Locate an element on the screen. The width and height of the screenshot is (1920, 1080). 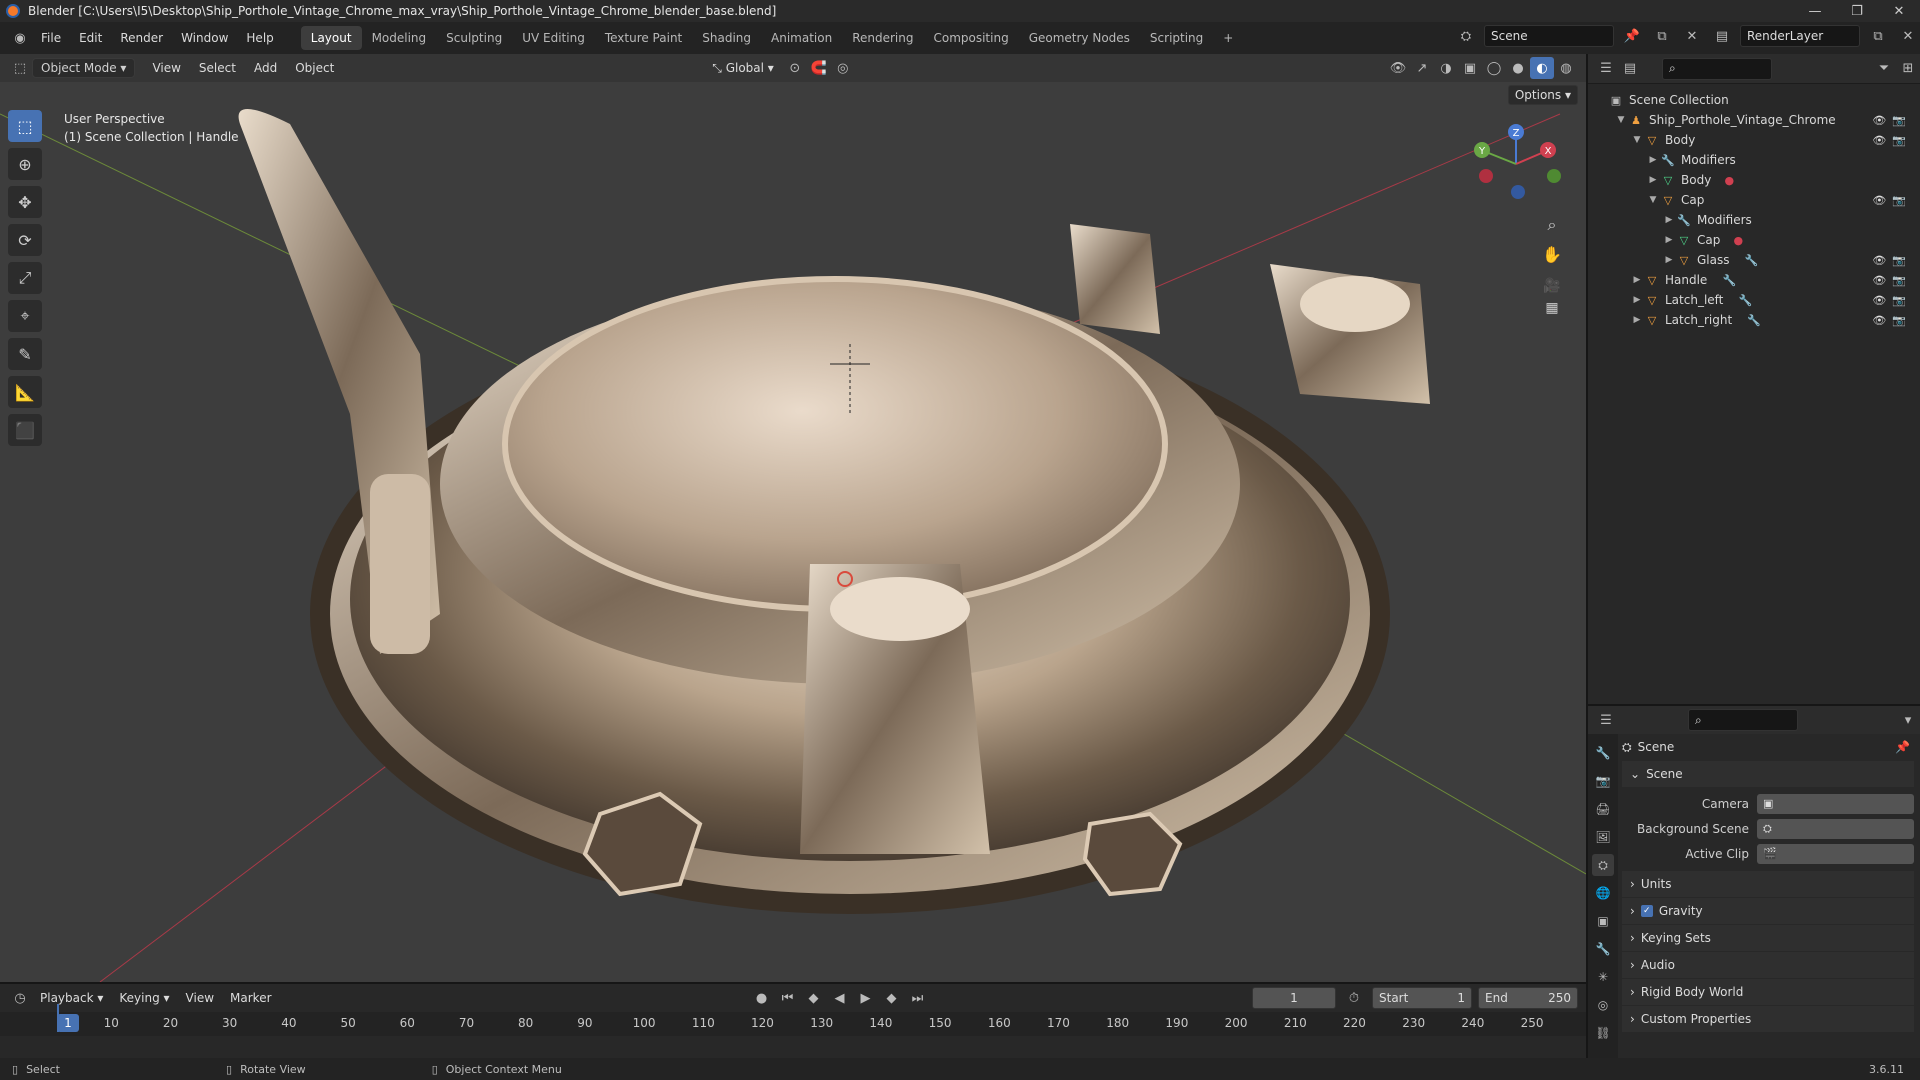
transform-tool-icon: ⌖ is located at coordinates (25, 316).